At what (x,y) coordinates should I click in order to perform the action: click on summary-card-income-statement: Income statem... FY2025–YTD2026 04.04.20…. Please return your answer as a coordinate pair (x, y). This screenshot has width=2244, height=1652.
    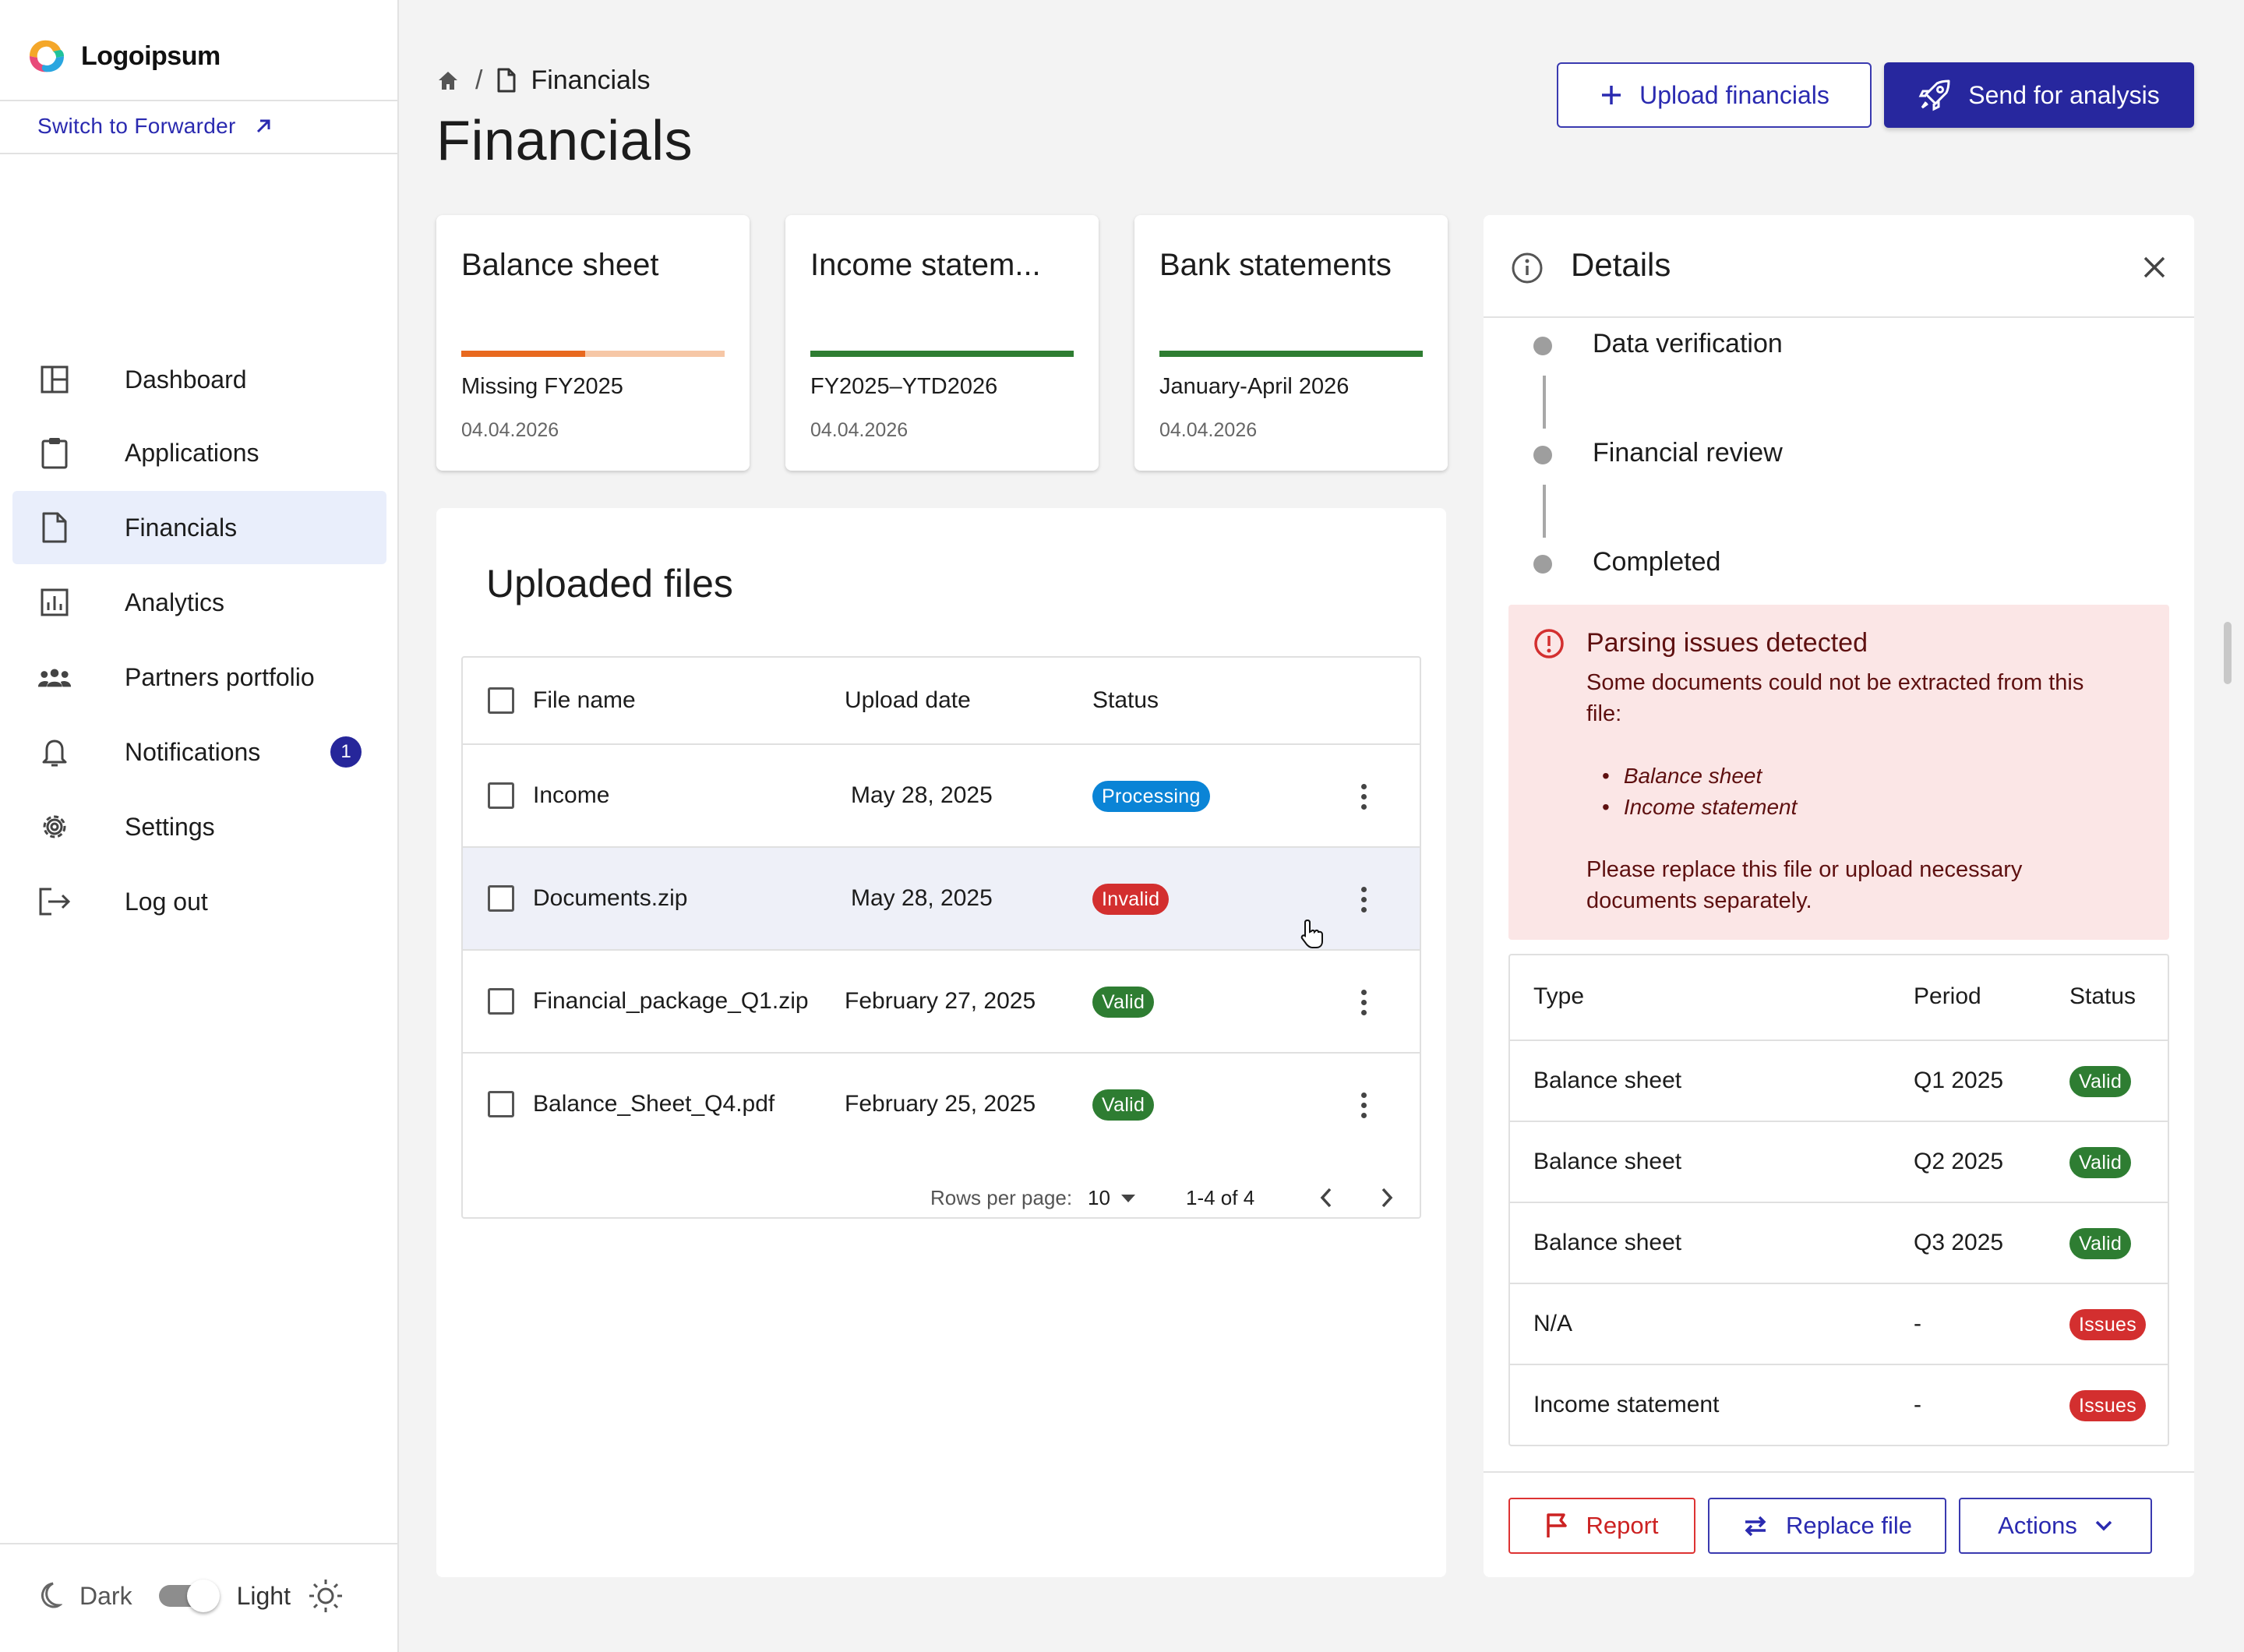
    Looking at the image, I should click on (942, 343).